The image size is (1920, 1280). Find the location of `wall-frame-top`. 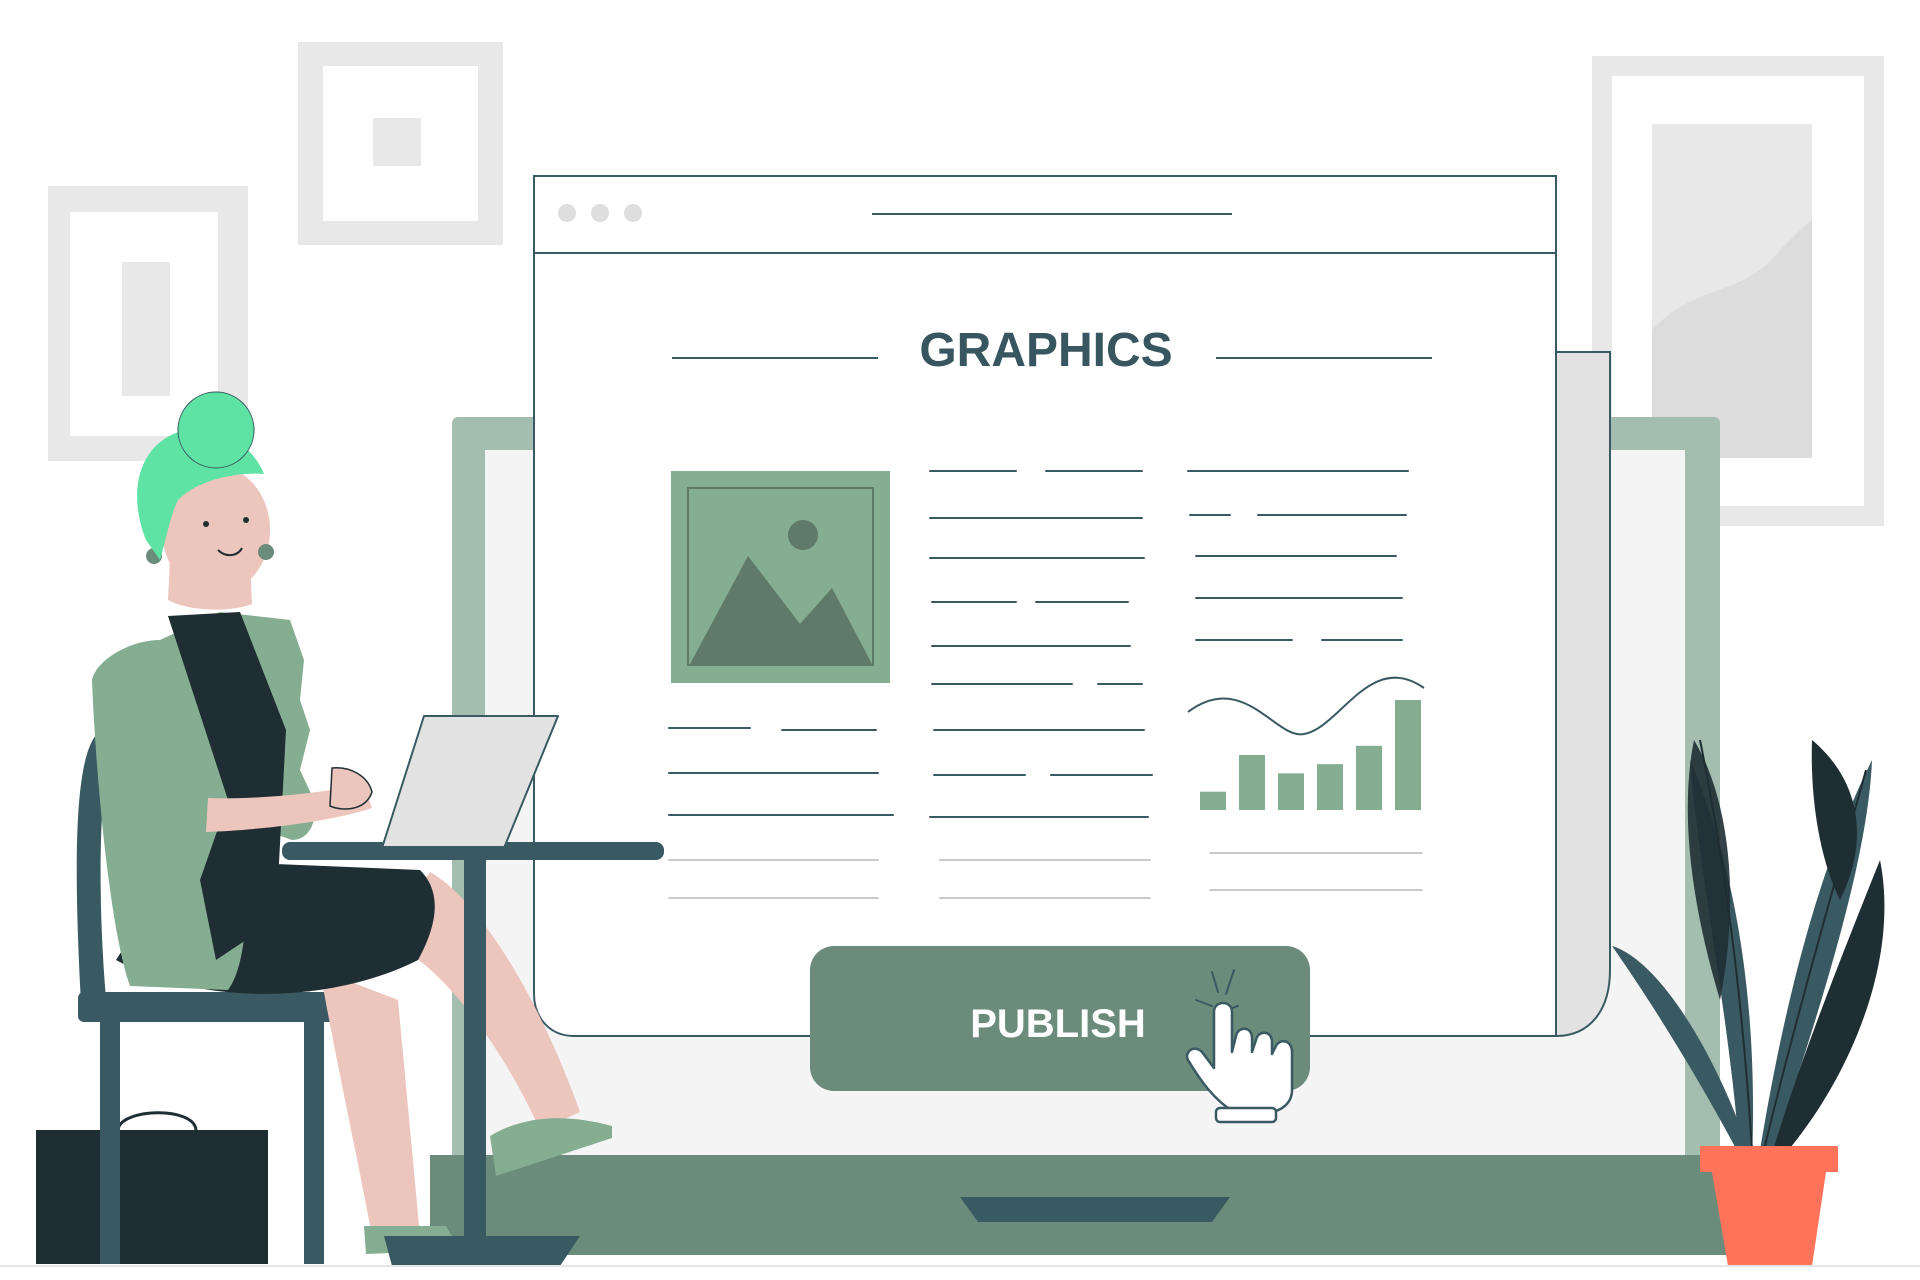

wall-frame-top is located at coordinates (400, 143).